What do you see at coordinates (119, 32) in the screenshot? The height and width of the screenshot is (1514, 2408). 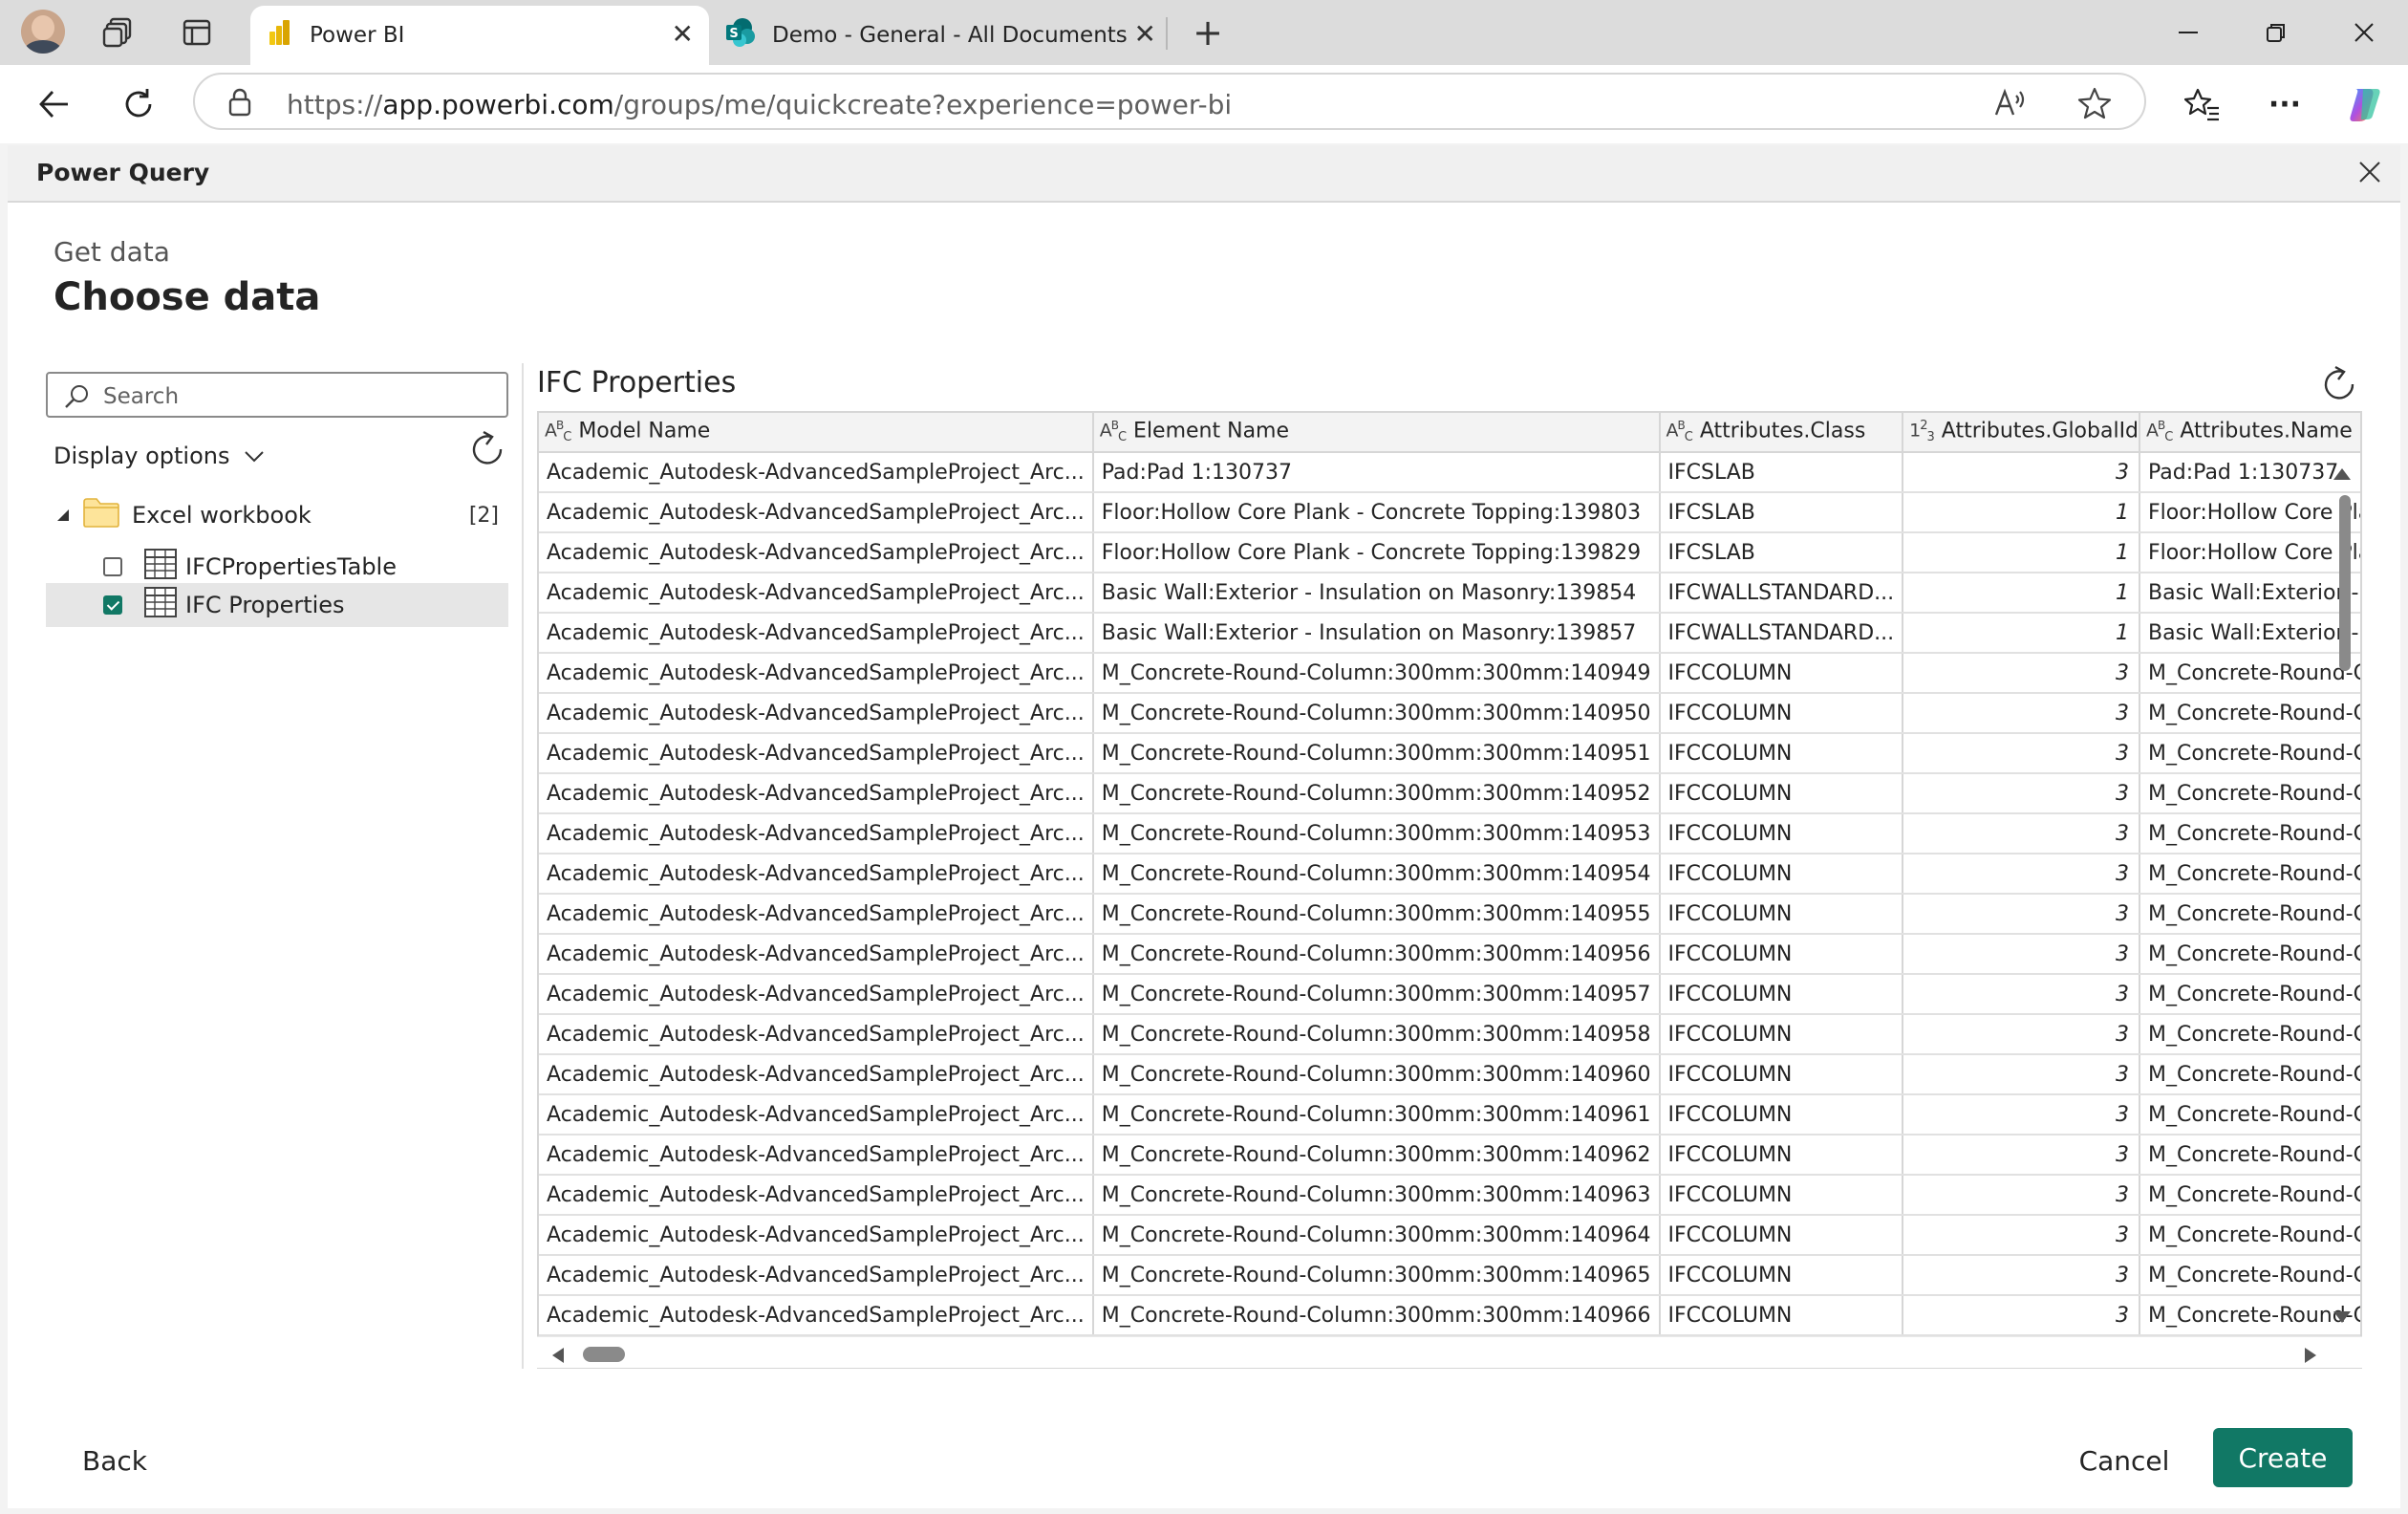 I see `workspaces-icon` at bounding box center [119, 32].